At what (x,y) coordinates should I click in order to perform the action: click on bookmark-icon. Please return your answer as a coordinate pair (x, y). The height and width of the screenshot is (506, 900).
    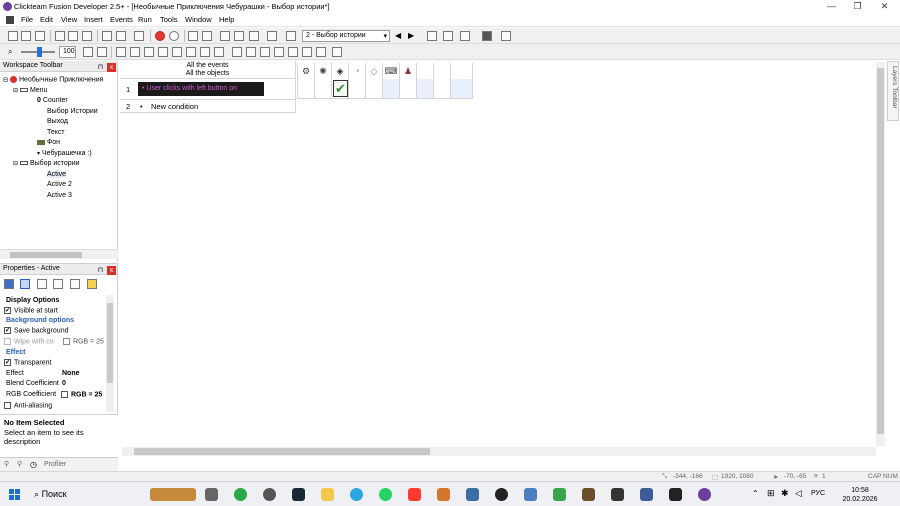
    Looking at the image, I should click on (205, 52).